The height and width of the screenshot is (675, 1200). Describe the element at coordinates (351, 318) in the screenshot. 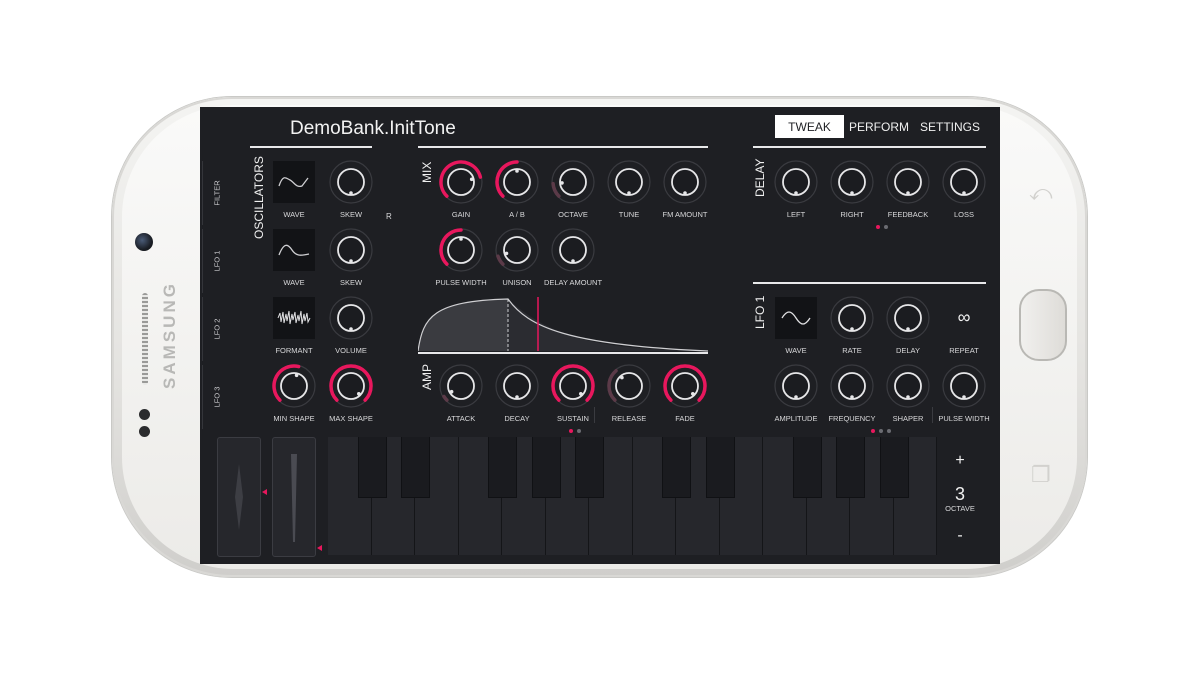

I see `osc-volume-knob` at that location.